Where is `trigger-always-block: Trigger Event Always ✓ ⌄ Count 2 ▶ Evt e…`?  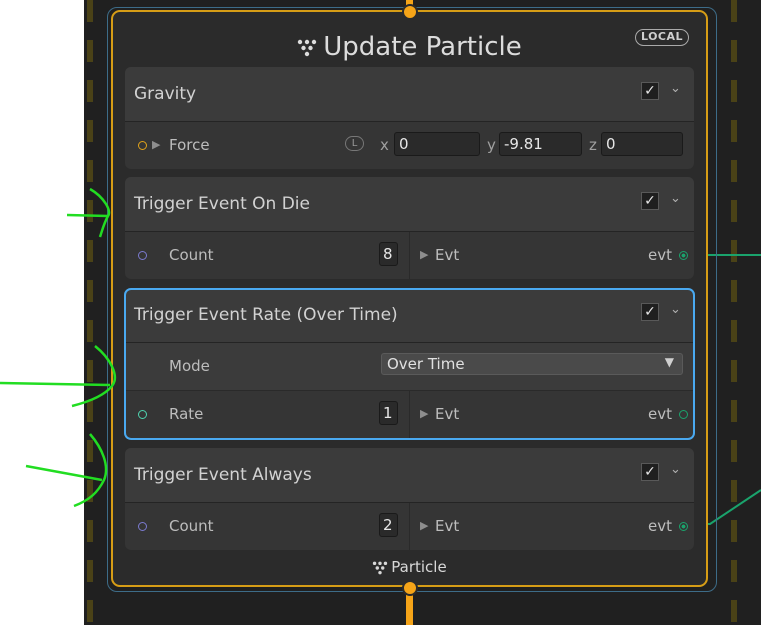
trigger-always-block: Trigger Event Always ✓ ⌄ Count 2 ▶ Evt e… is located at coordinates (409, 499).